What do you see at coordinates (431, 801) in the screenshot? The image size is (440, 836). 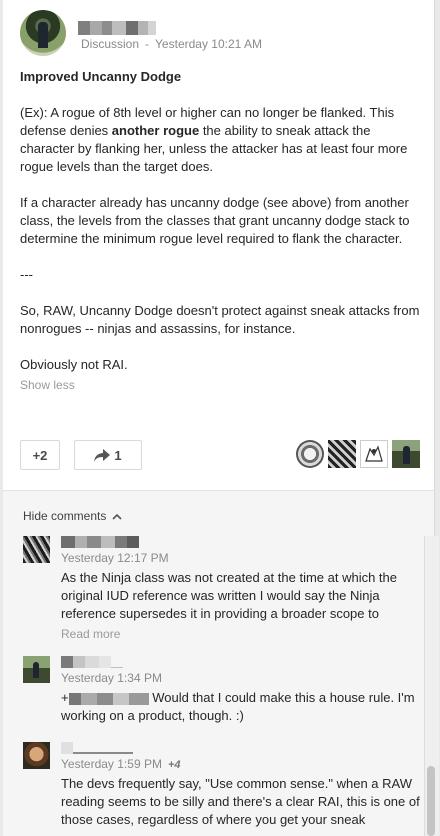 I see `comments-scrollbar-thumb` at bounding box center [431, 801].